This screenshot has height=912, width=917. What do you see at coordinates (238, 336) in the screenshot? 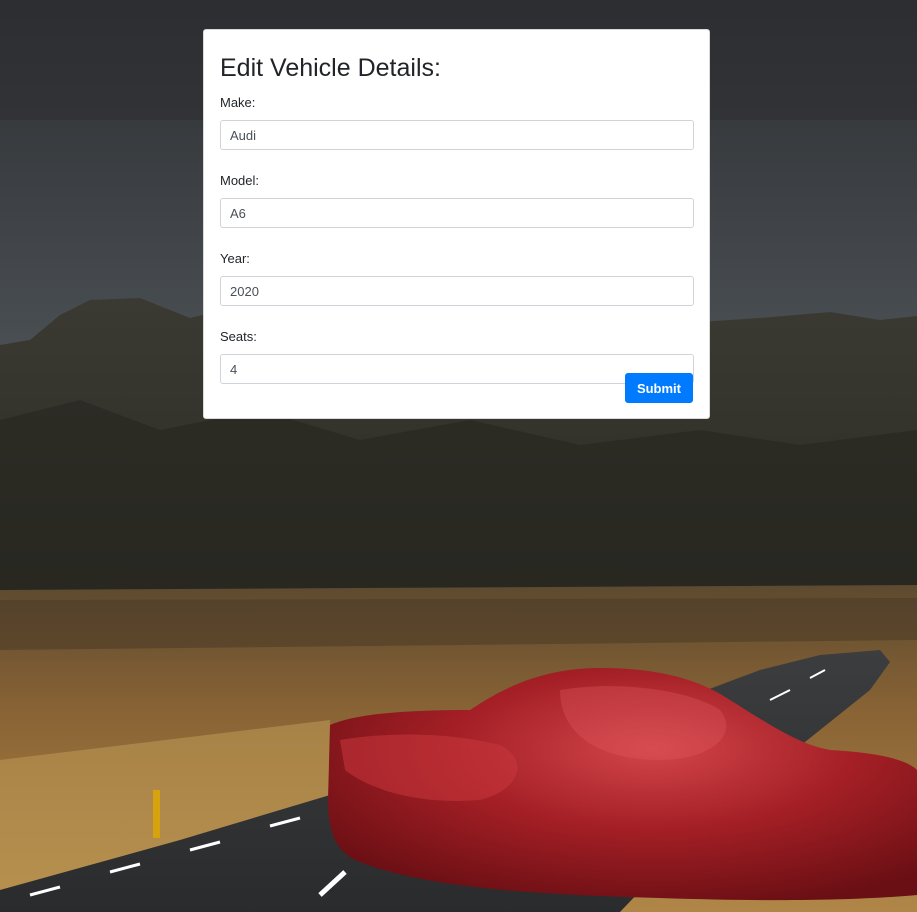
I see `seats-label: Seats:` at bounding box center [238, 336].